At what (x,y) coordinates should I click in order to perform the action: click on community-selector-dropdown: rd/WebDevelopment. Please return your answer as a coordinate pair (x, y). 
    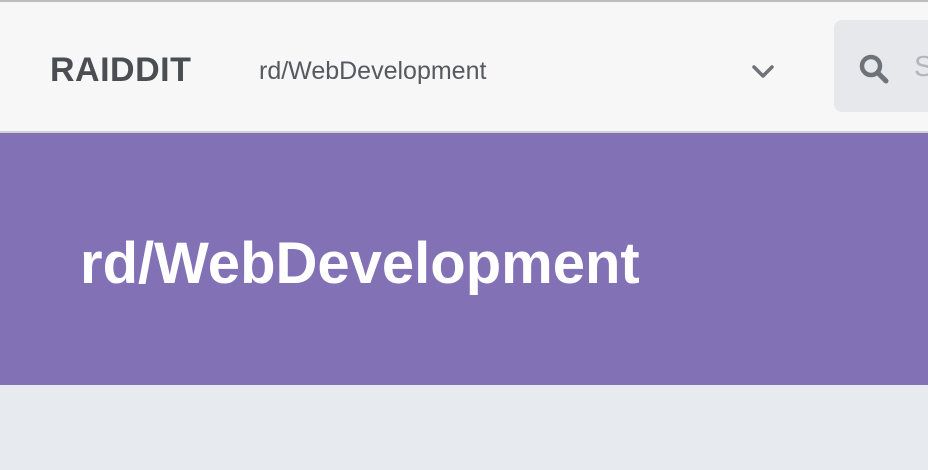
    Looking at the image, I should click on (520, 70).